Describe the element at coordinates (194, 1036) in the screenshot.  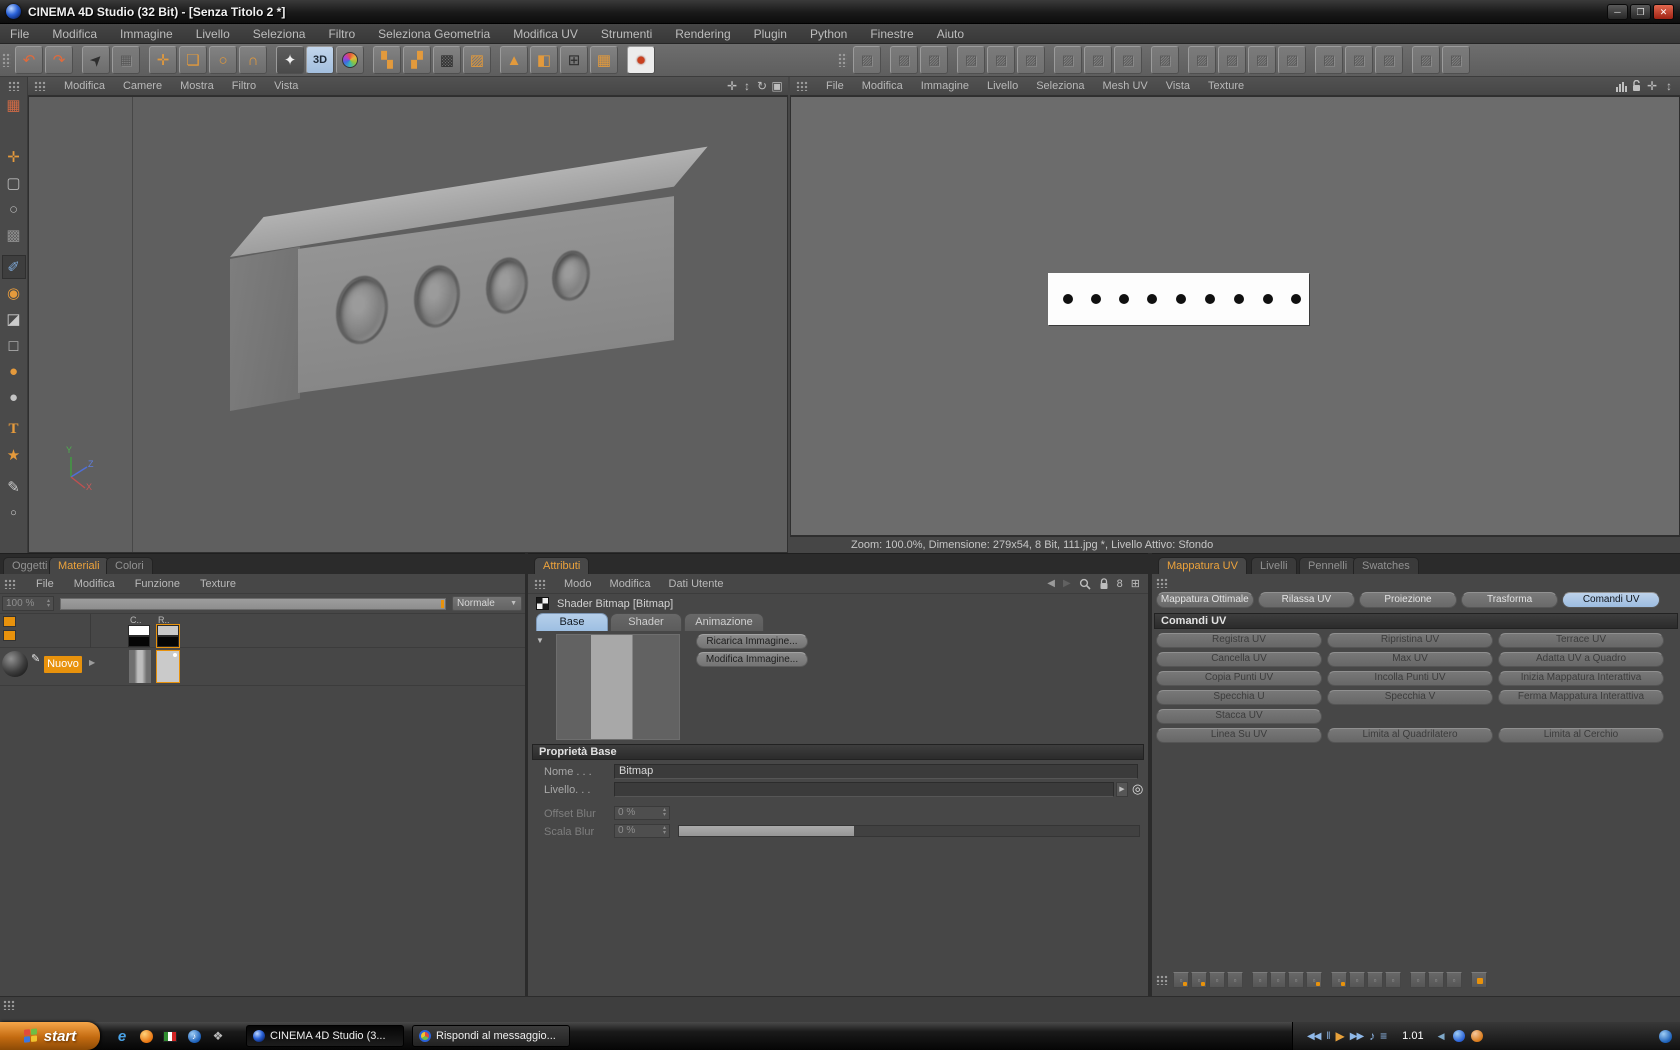
I see `quicklaunch-media-icon: ♪` at that location.